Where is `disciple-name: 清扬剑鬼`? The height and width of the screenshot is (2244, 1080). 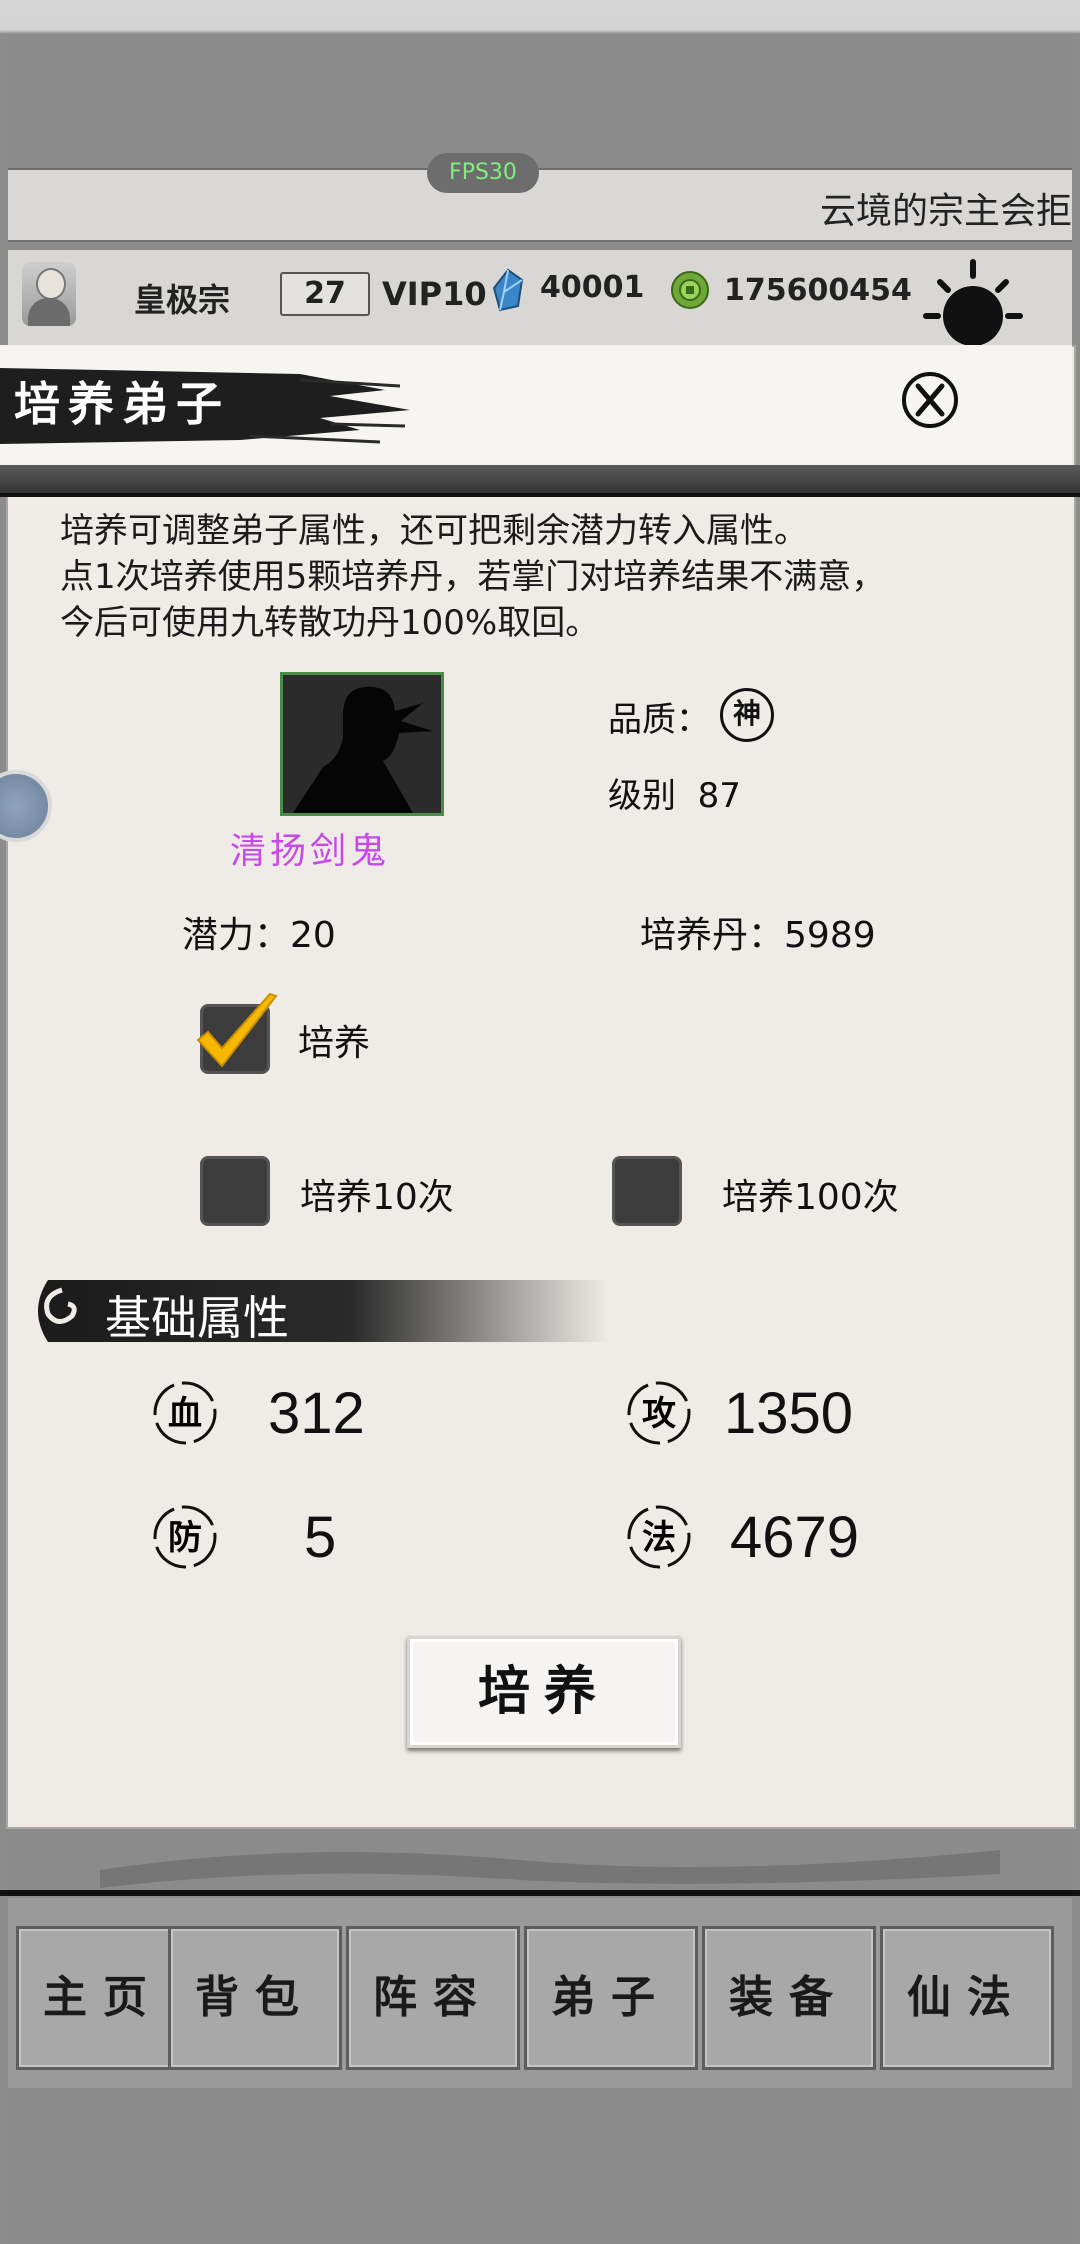 disciple-name: 清扬剑鬼 is located at coordinates (310, 851).